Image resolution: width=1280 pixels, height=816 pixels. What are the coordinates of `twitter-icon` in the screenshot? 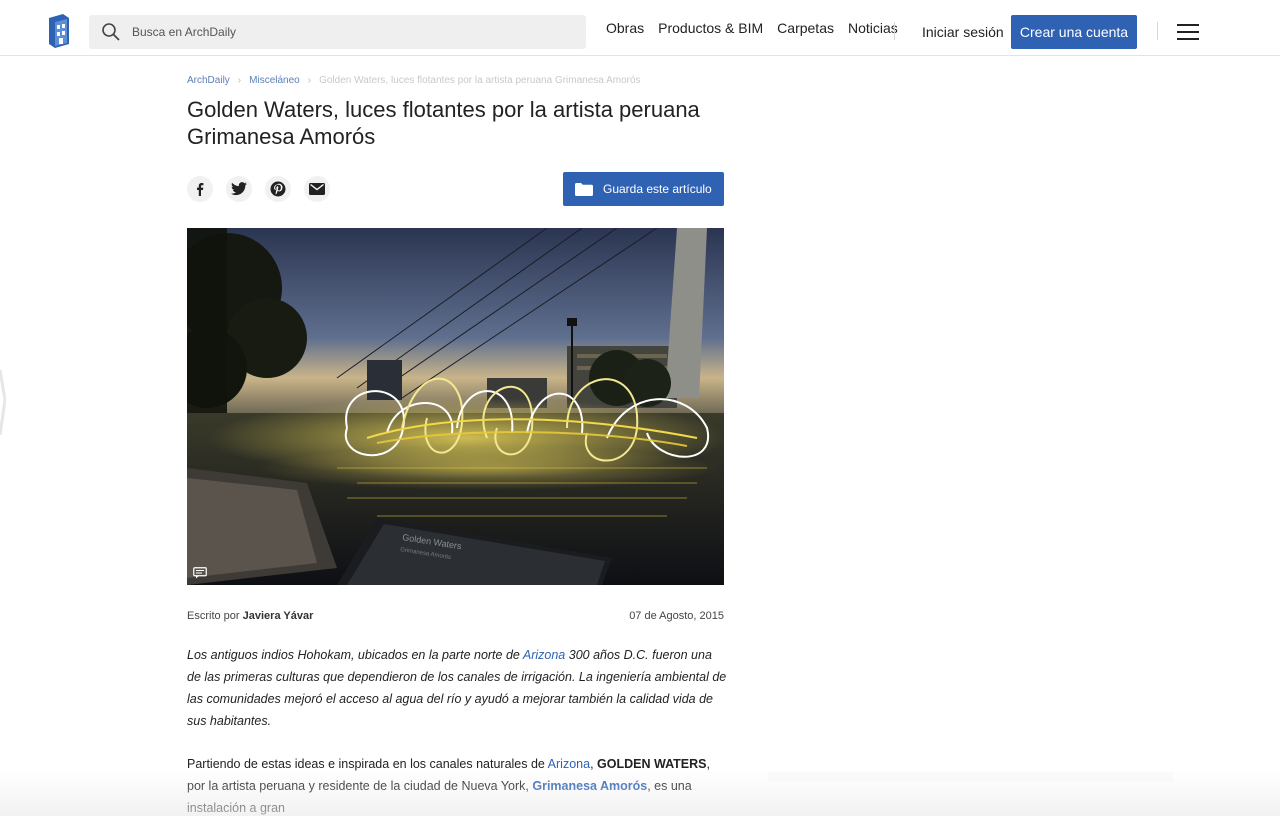 It's located at (239, 189).